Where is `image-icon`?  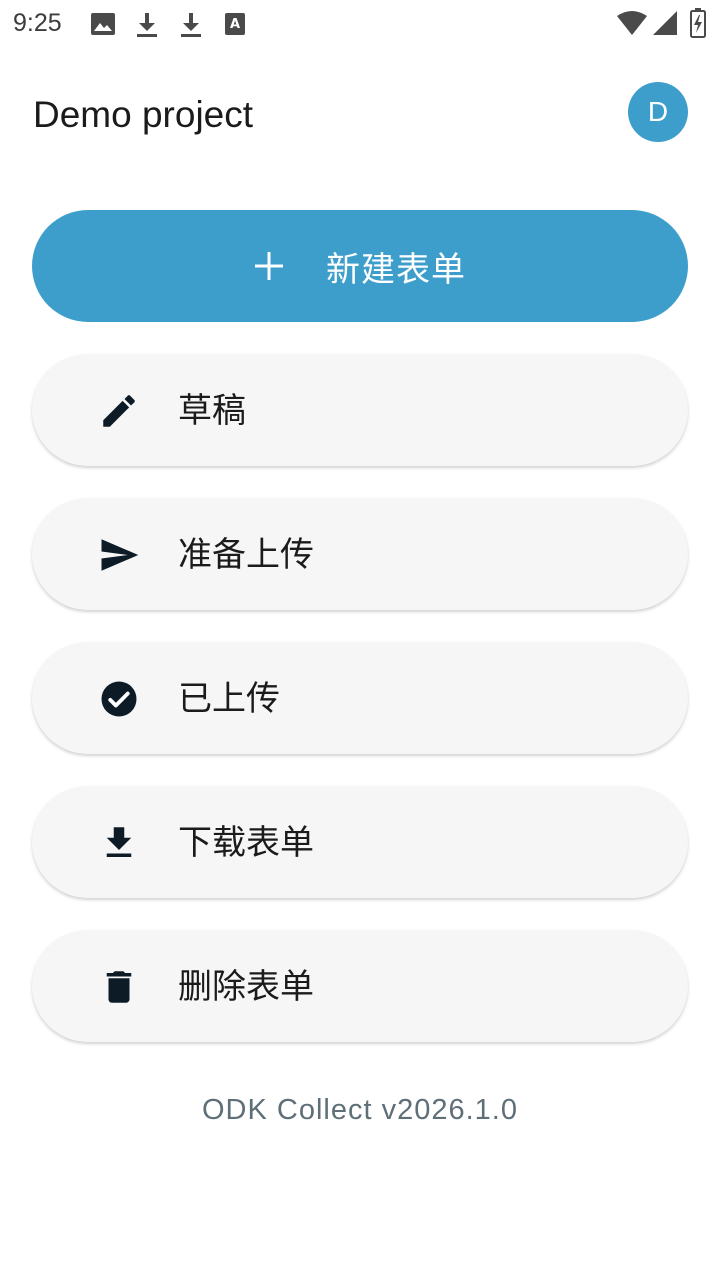 image-icon is located at coordinates (103, 24).